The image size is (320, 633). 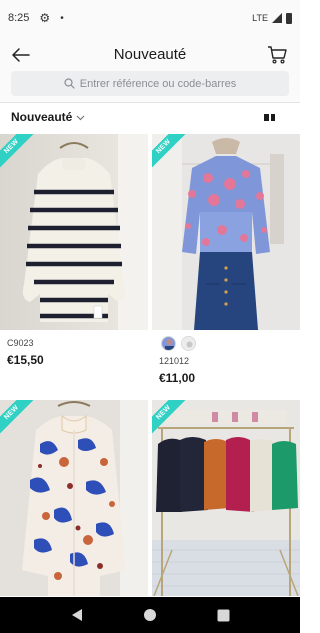 I want to click on cart-button, so click(x=277, y=55).